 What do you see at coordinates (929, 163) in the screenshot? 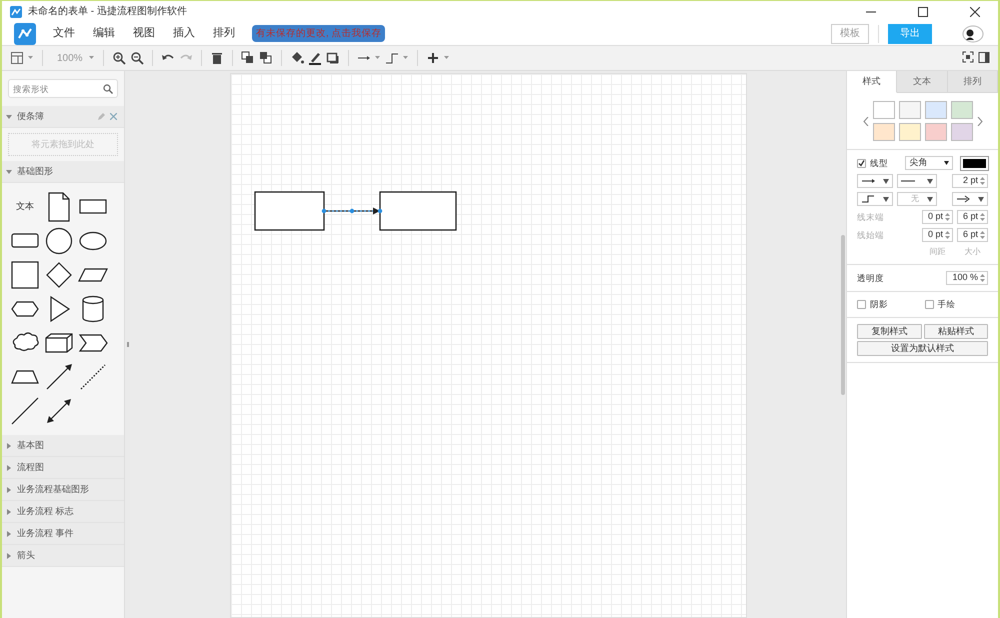
I see `line-style-dropdown: 尖角` at bounding box center [929, 163].